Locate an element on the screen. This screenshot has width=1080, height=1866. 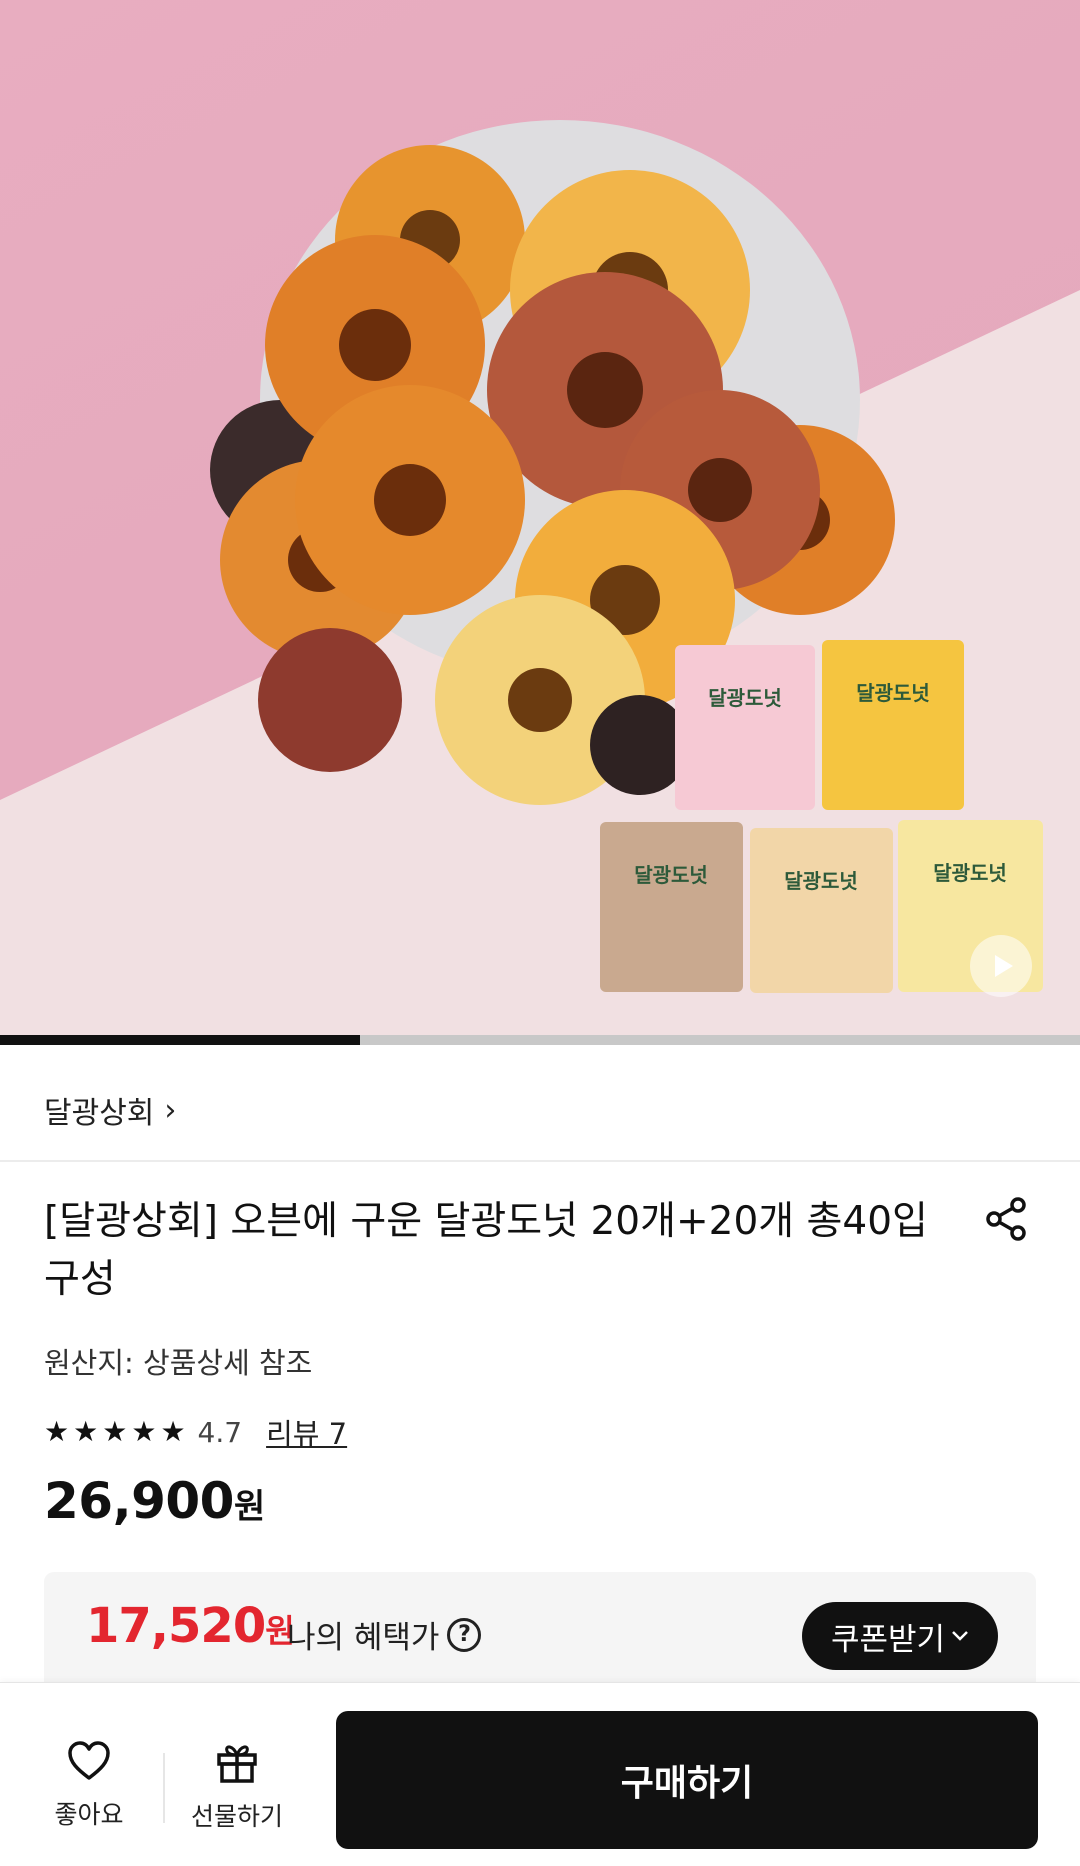
chevron-right-icon: › is located at coordinates (170, 1110).